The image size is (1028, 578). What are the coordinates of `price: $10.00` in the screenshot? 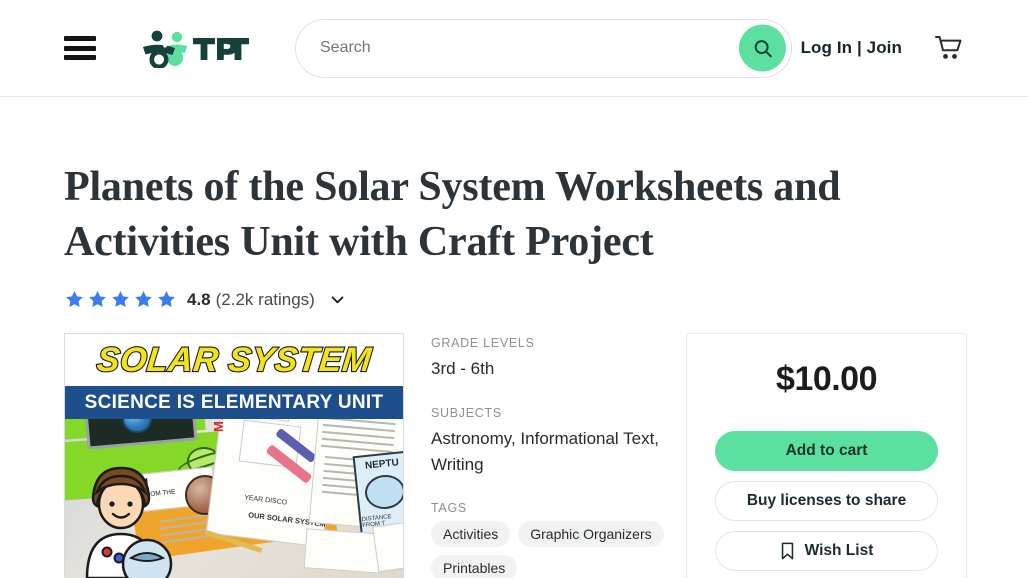 It's located at (827, 379).